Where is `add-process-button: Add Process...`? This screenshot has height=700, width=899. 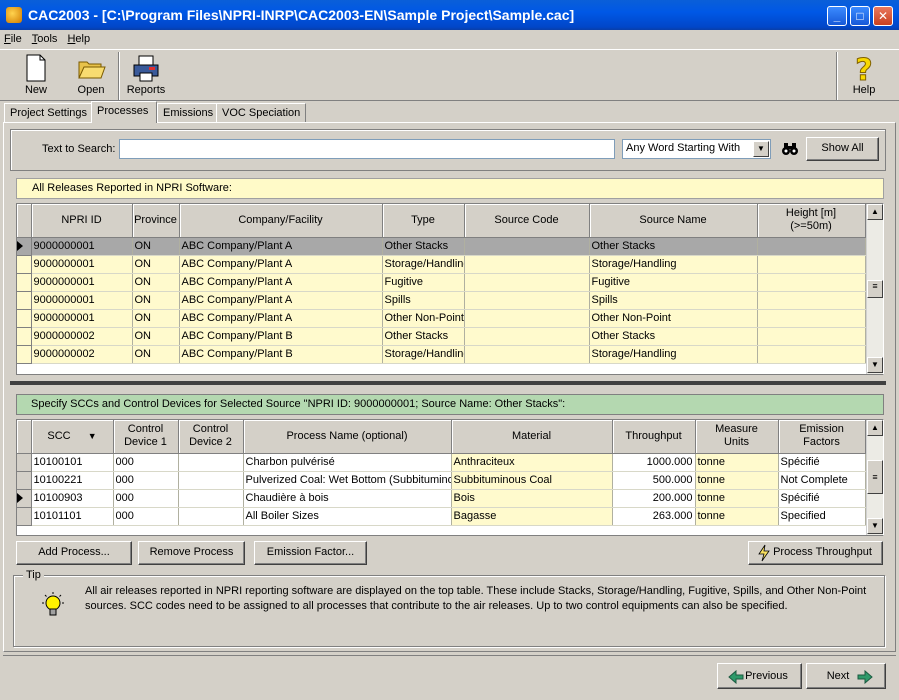 add-process-button: Add Process... is located at coordinates (74, 553).